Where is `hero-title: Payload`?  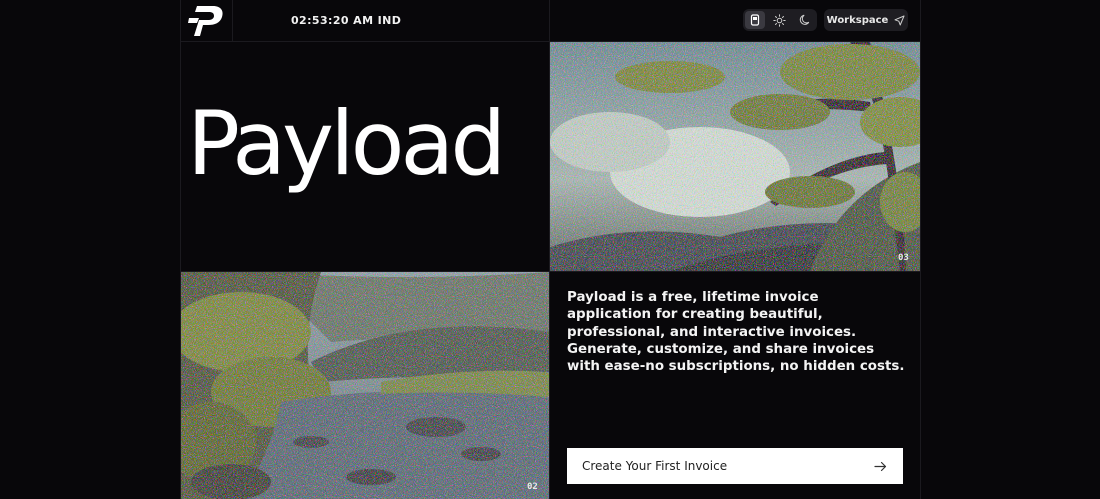 hero-title: Payload is located at coordinates (346, 143).